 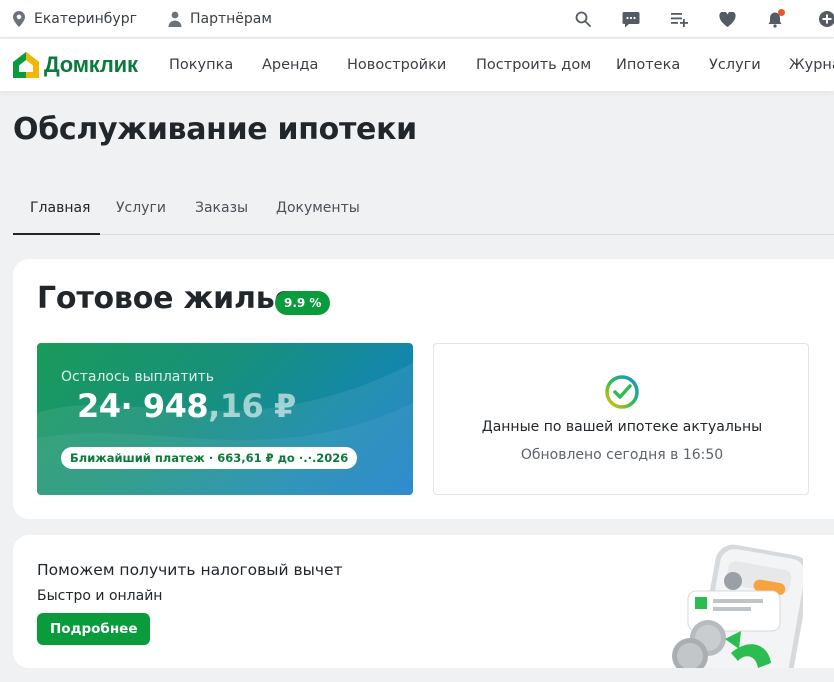 What do you see at coordinates (811, 65) in the screenshot?
I see `nav-item-journal: Журнал` at bounding box center [811, 65].